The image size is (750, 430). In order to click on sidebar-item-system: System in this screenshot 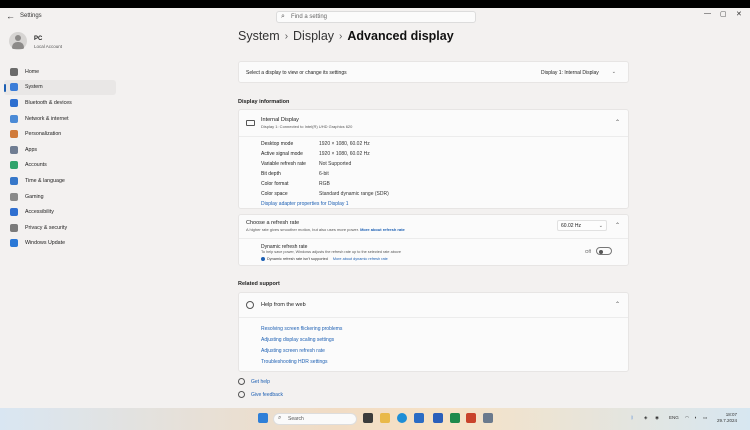, I will do `click(60, 87)`.